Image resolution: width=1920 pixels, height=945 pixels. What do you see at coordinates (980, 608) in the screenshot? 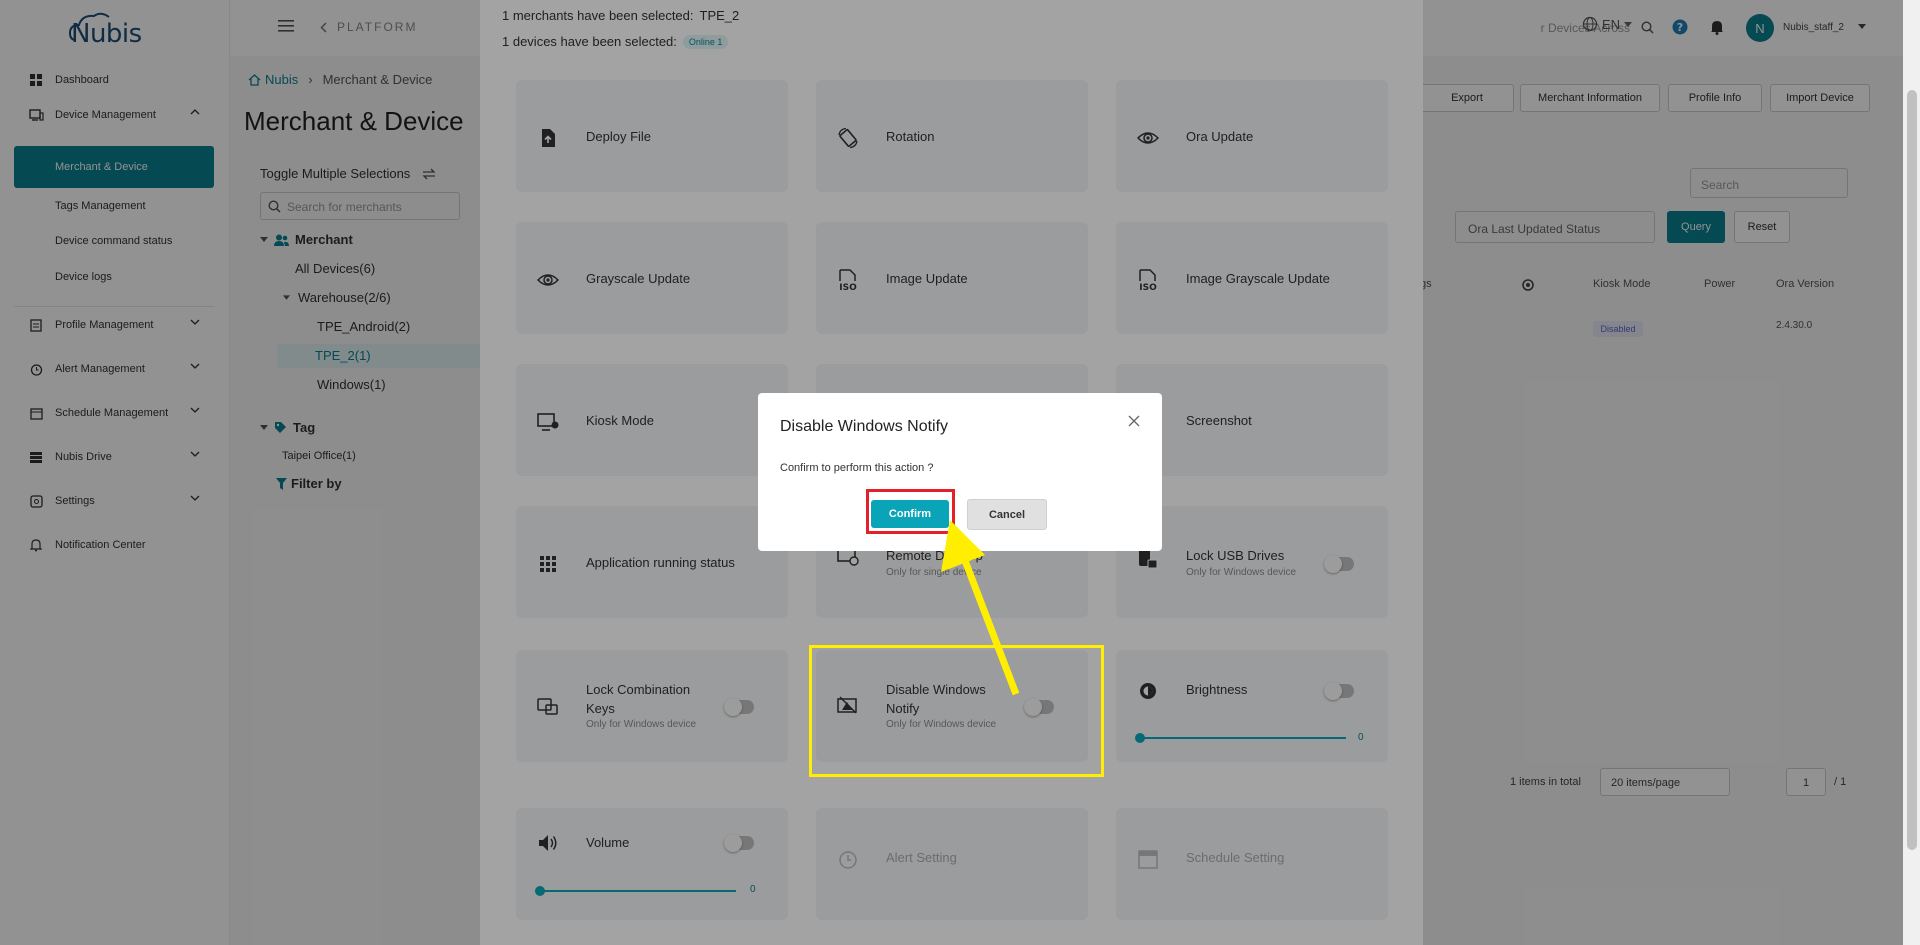
I see `annotation-arrow` at bounding box center [980, 608].